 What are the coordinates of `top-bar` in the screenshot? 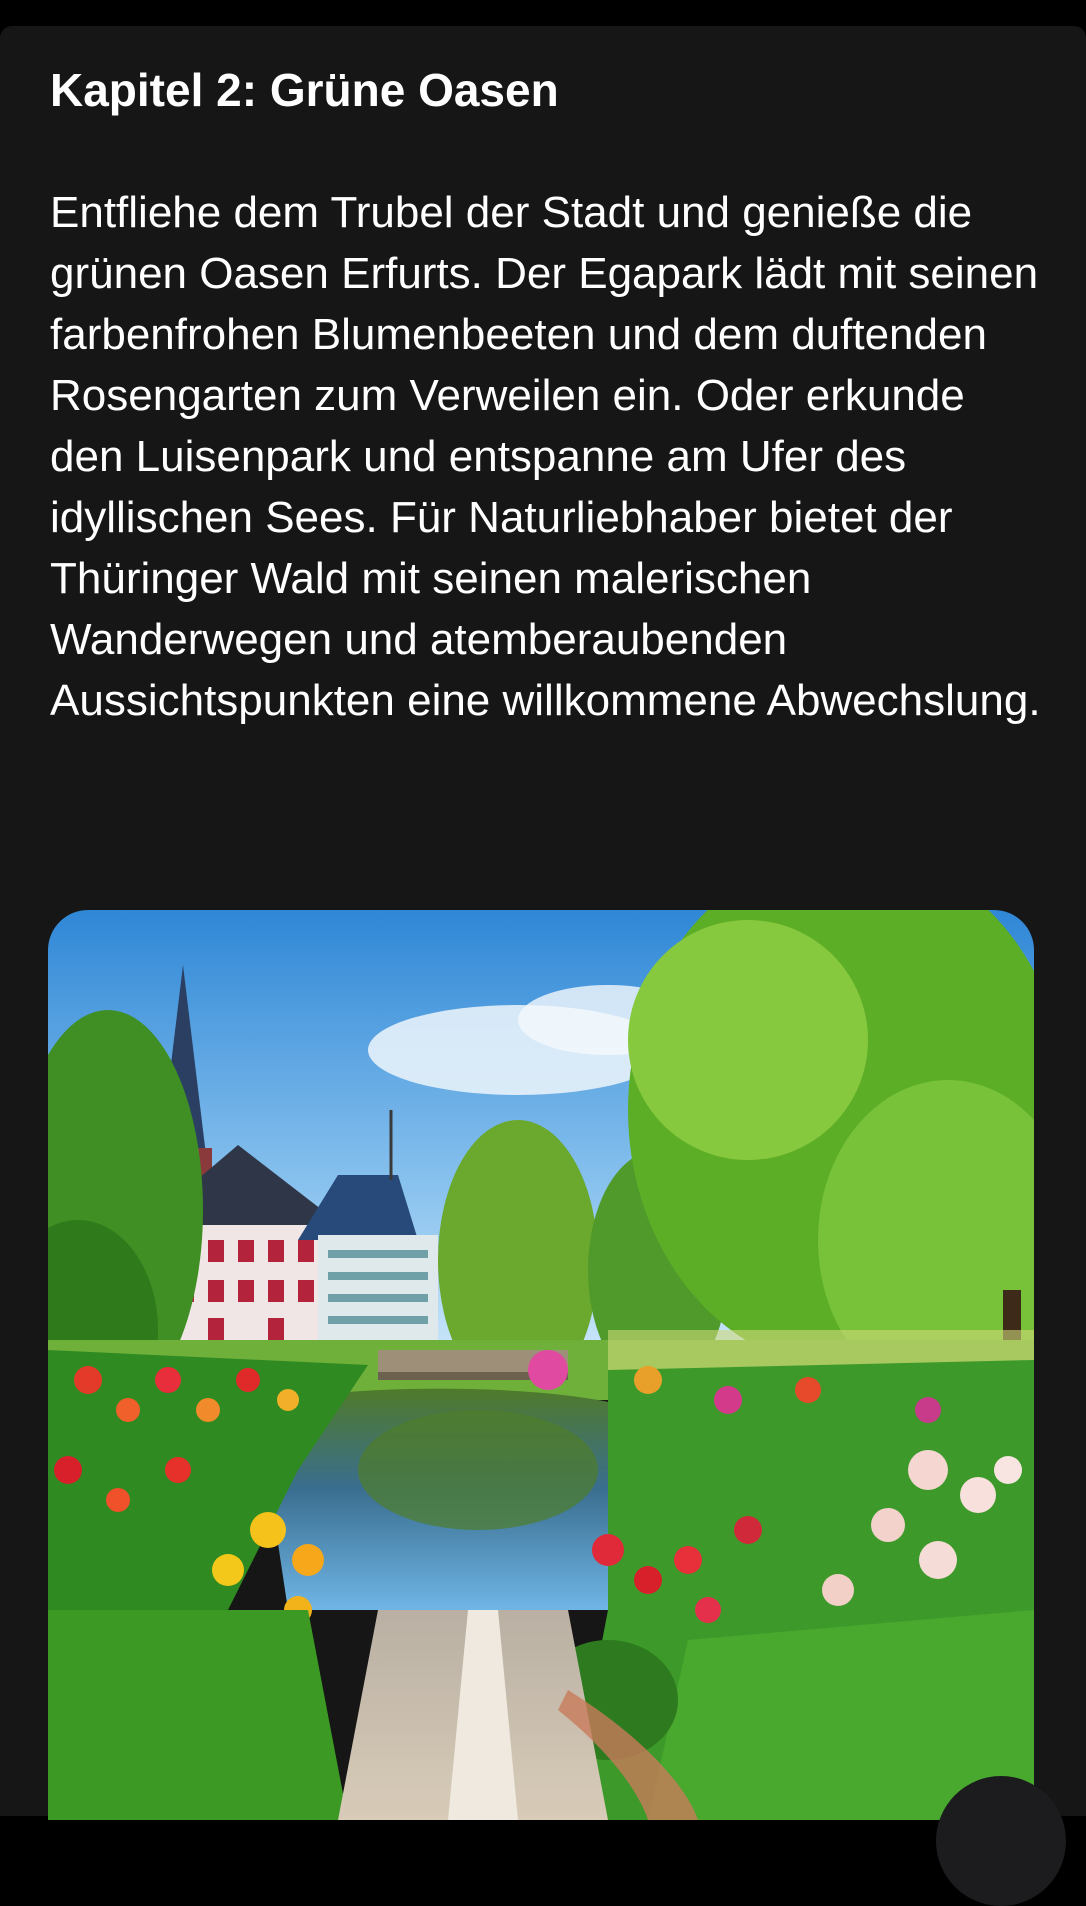 It's located at (543, 13).